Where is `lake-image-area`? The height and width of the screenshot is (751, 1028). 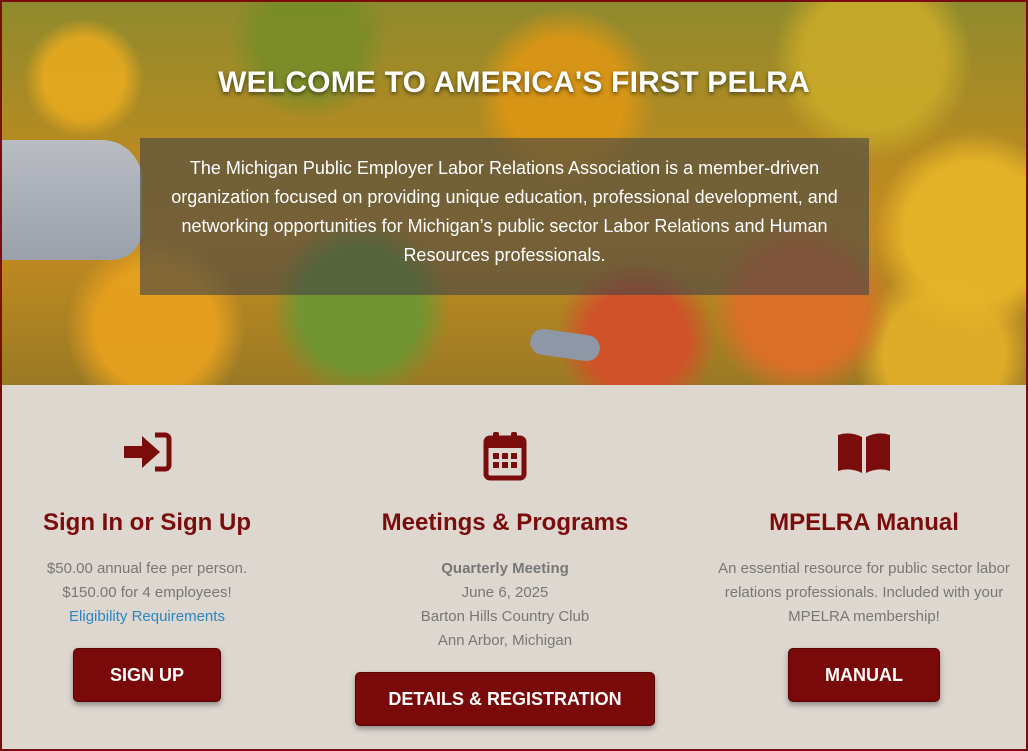 lake-image-area is located at coordinates (72, 200).